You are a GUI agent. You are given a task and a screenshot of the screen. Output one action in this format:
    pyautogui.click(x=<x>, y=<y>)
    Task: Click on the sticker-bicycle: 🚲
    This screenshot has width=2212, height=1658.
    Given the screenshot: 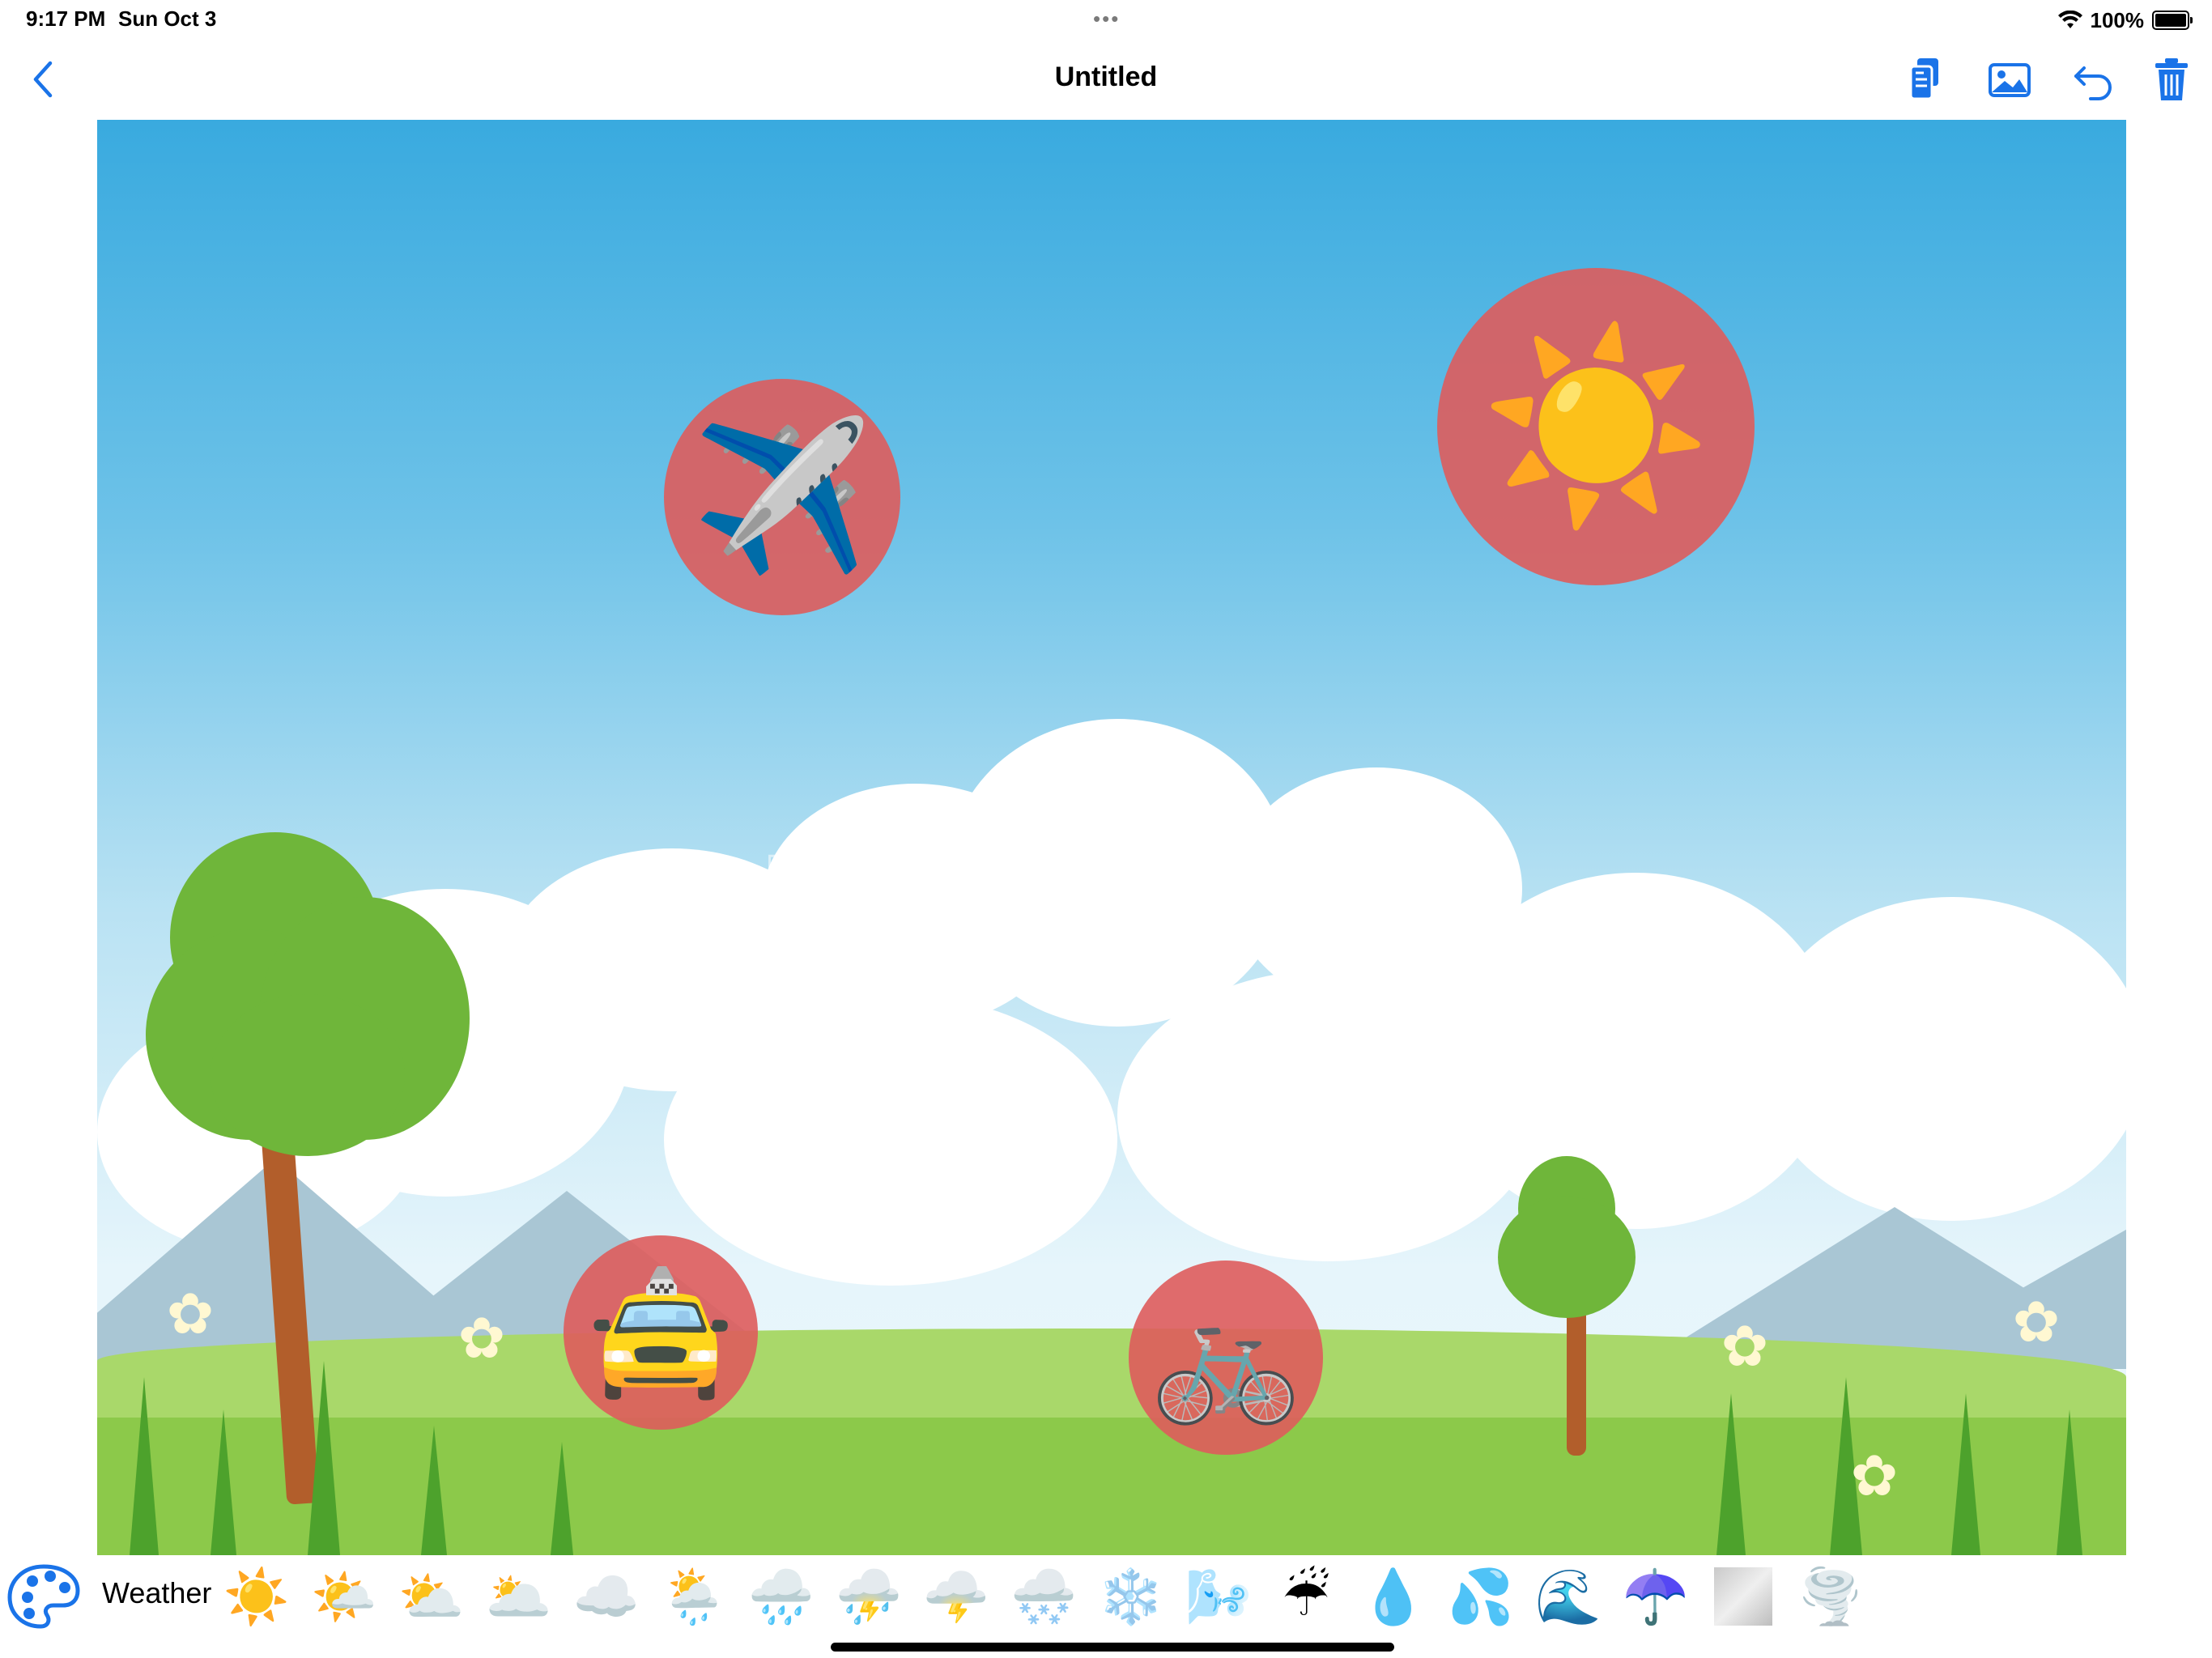 What is the action you would take?
    pyautogui.click(x=1226, y=1358)
    